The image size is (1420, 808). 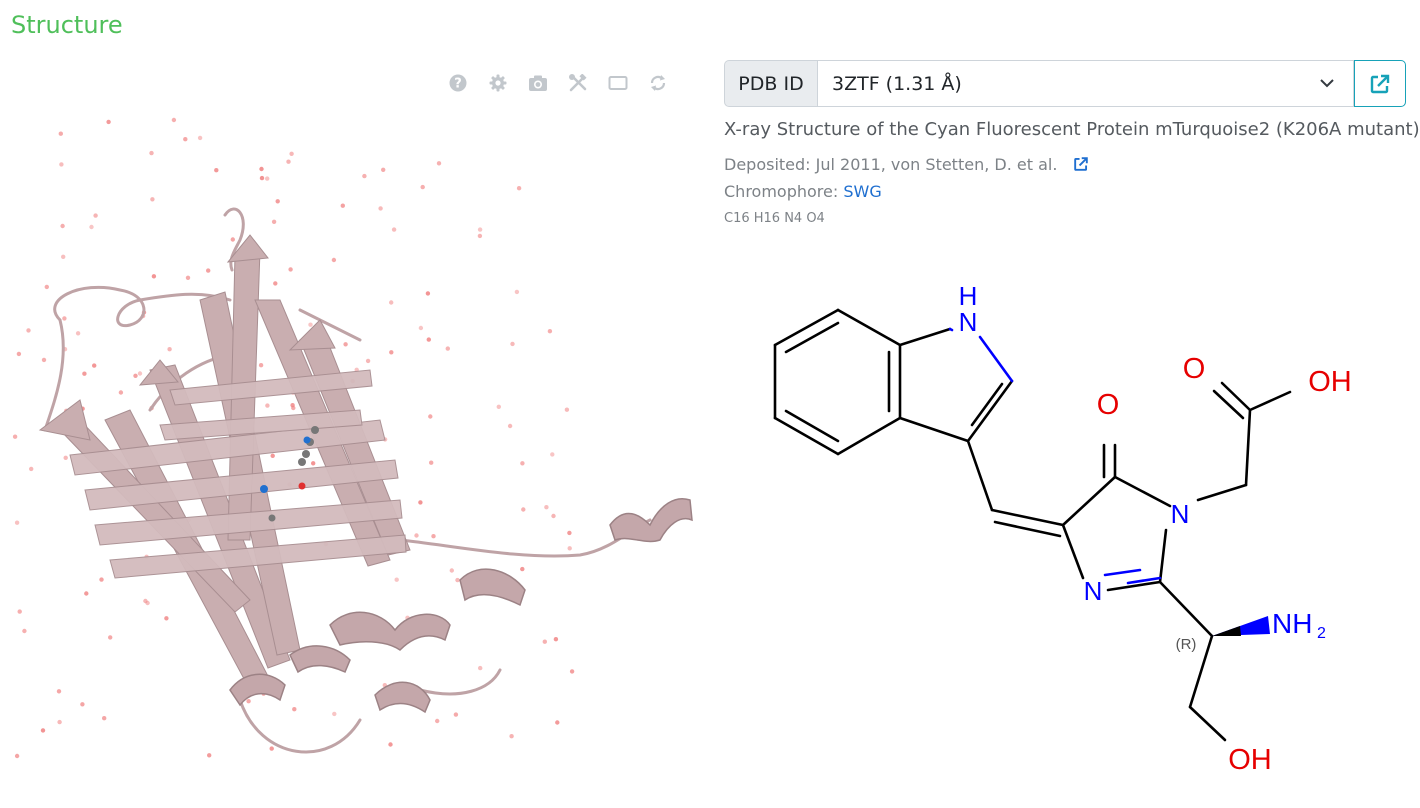 What do you see at coordinates (67, 25) in the screenshot?
I see `section-title: Structure` at bounding box center [67, 25].